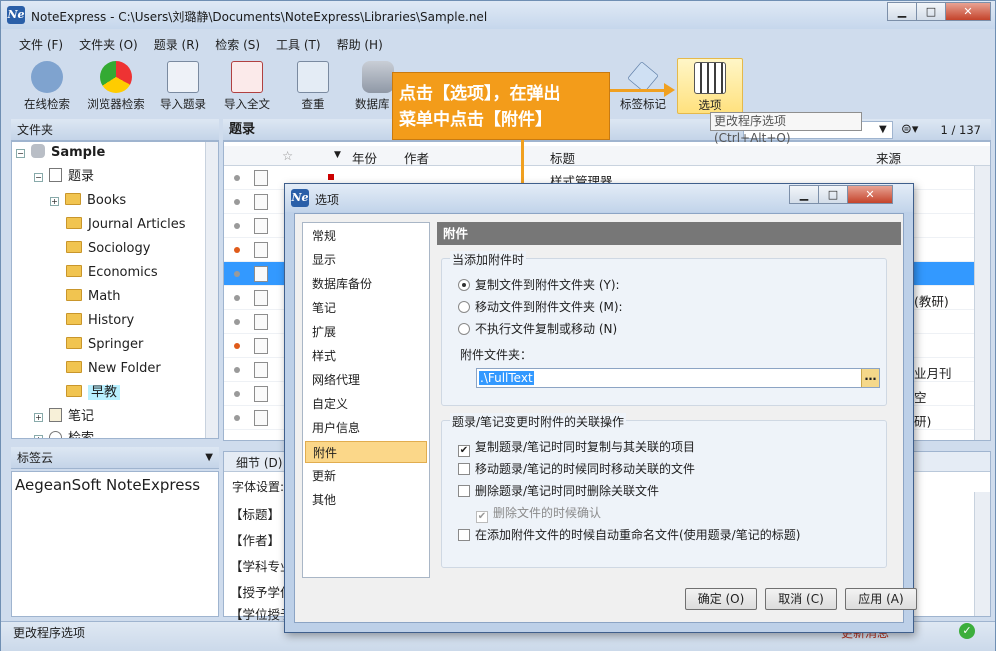 This screenshot has height=651, width=996. What do you see at coordinates (360, 45) in the screenshot?
I see `menu-help: 帮助 (H)` at bounding box center [360, 45].